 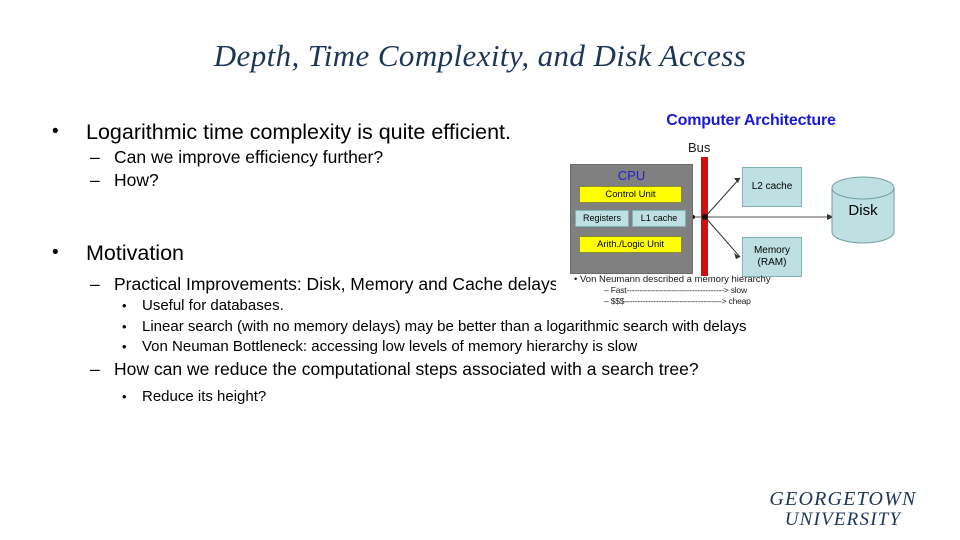 What do you see at coordinates (659, 218) in the screenshot?
I see `l1-cache-box: L1 cache` at bounding box center [659, 218].